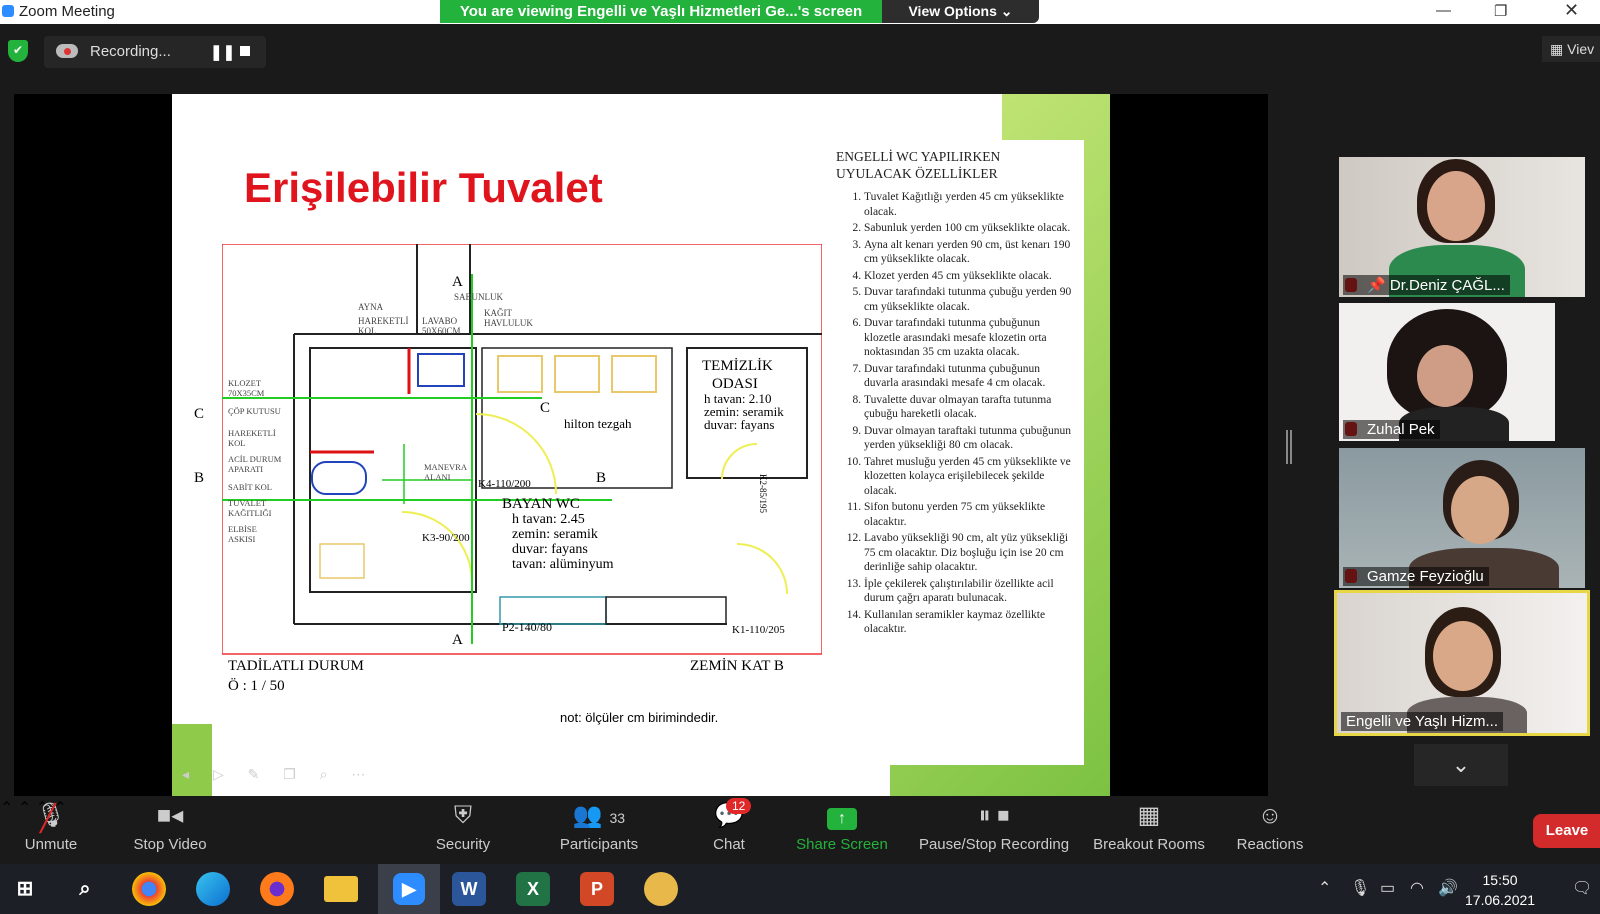  Describe the element at coordinates (599, 831) in the screenshot. I see `participants-button: 👥 33 Participants` at that location.